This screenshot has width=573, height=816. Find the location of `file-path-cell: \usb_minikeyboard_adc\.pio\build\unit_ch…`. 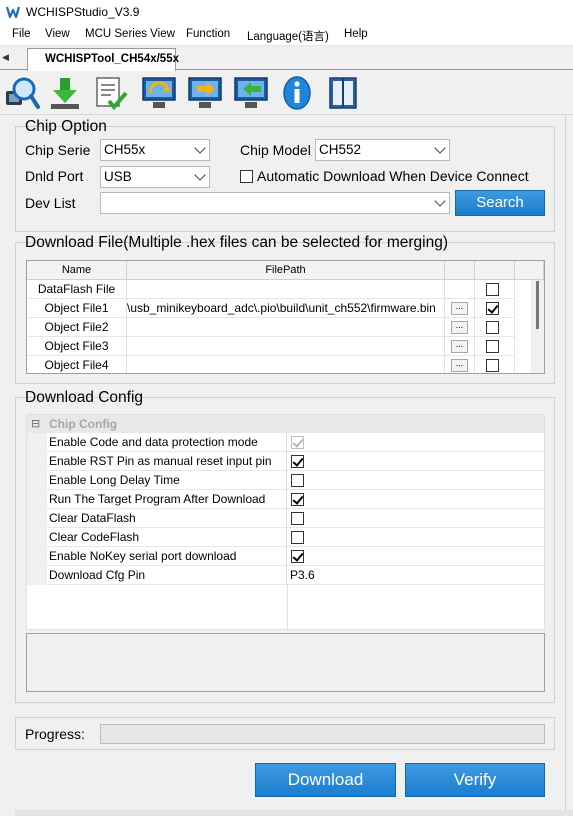

file-path-cell: \usb_minikeyboard_adc\.pio\build\unit_ch… is located at coordinates (286, 308).